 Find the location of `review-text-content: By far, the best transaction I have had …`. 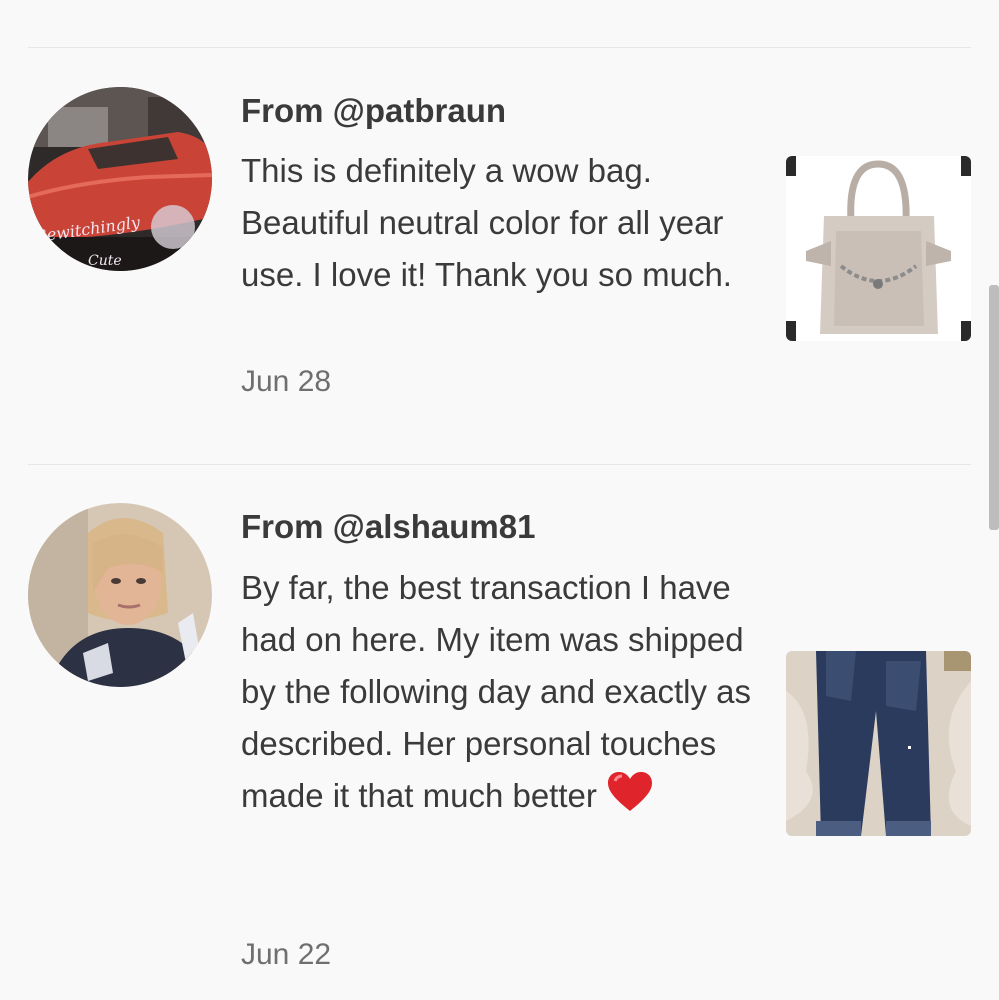

review-text-content: By far, the best transaction I have had … is located at coordinates (496, 691).